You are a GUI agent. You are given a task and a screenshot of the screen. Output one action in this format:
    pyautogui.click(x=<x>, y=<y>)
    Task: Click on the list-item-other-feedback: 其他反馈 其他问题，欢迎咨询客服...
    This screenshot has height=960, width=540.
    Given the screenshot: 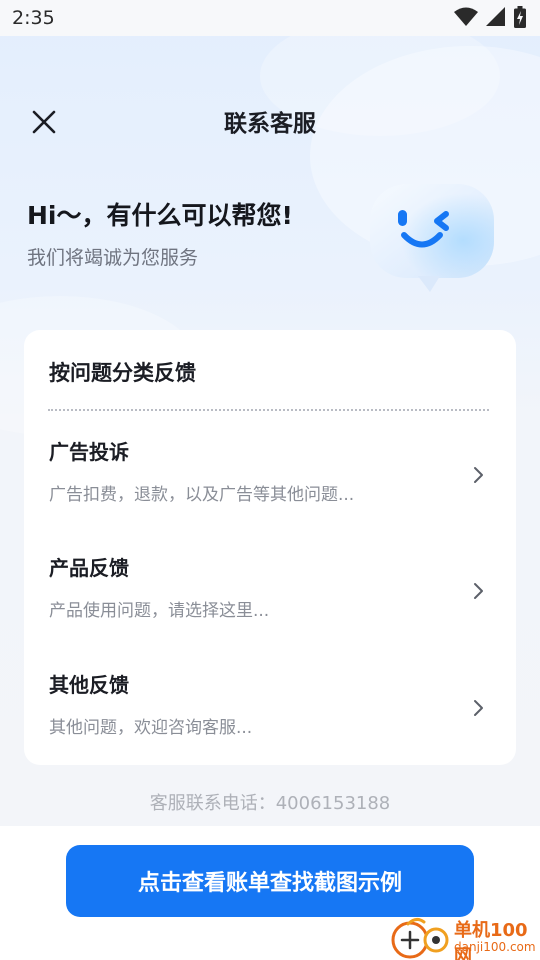 What is the action you would take?
    pyautogui.click(x=270, y=717)
    